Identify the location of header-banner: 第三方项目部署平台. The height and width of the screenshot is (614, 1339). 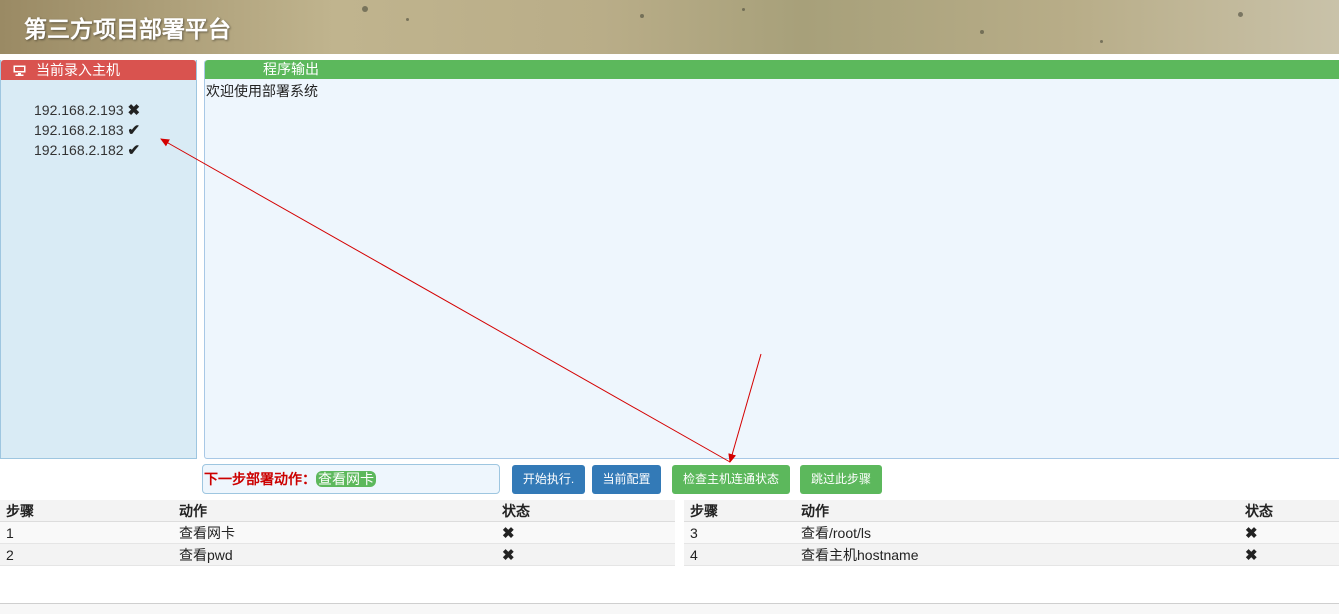
(669, 27).